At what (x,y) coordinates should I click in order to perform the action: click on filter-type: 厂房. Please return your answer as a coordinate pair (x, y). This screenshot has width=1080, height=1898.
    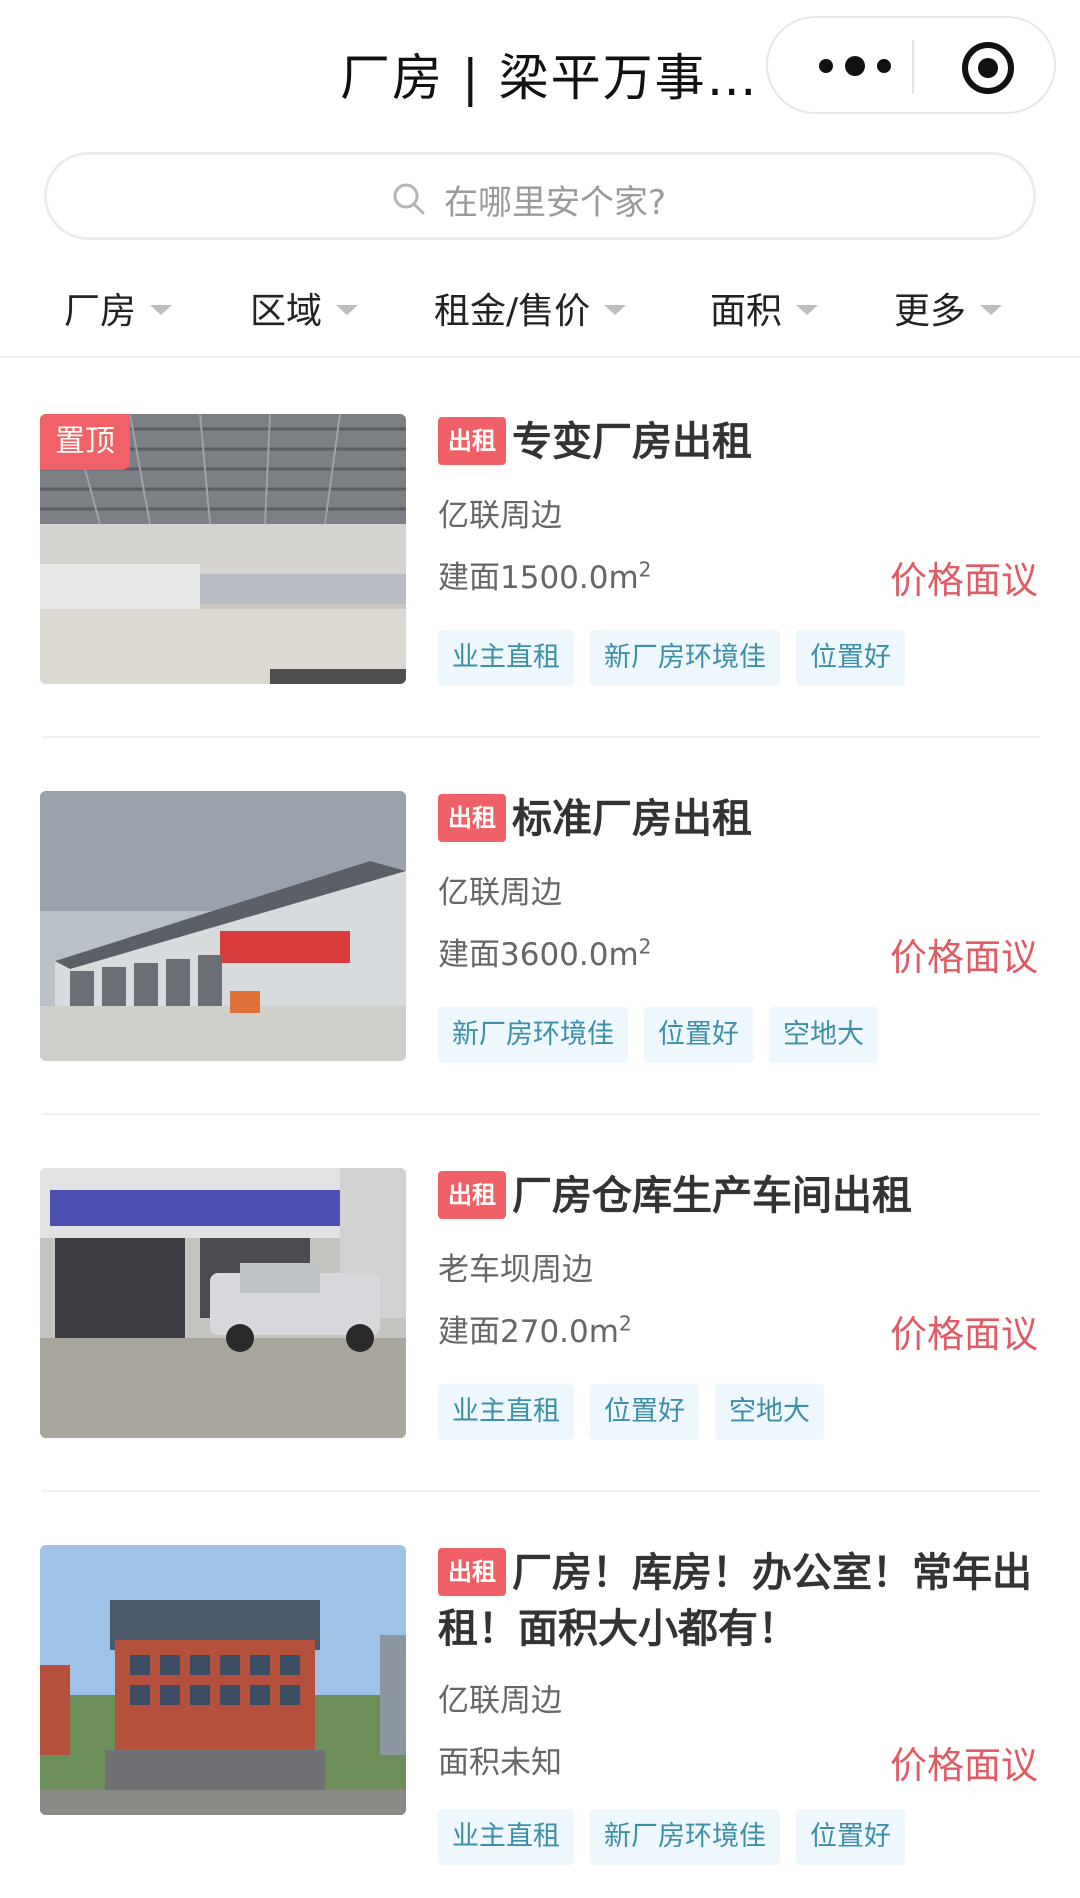
    Looking at the image, I should click on (118, 308).